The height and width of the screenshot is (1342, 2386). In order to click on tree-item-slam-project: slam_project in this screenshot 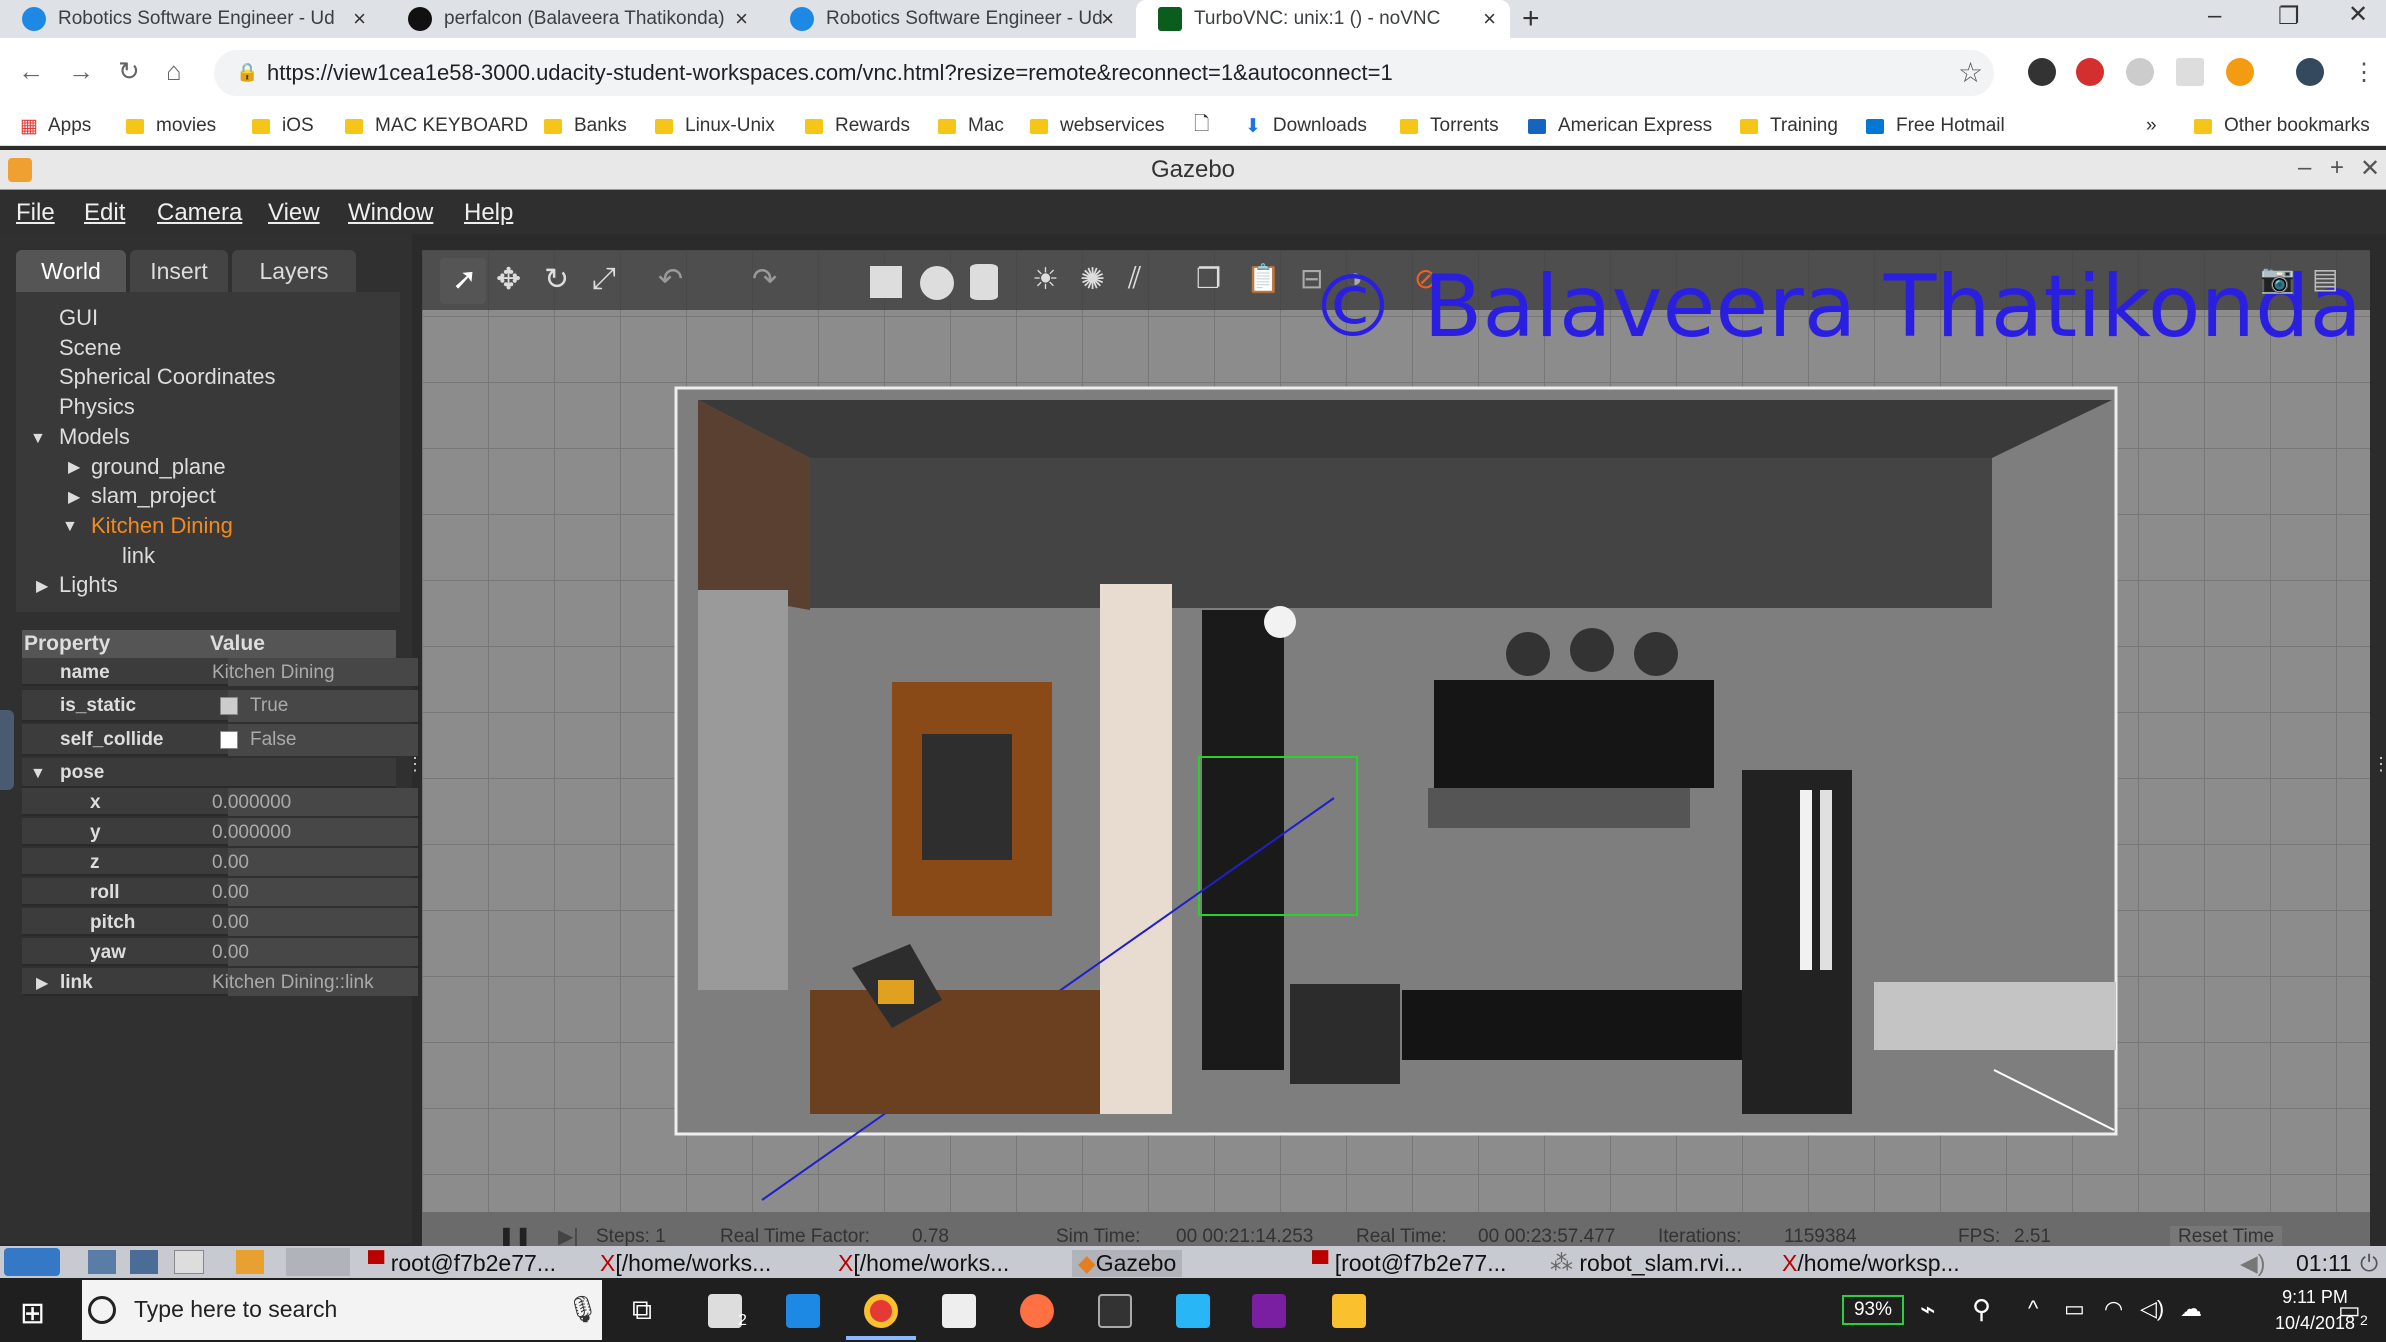, I will do `click(153, 496)`.